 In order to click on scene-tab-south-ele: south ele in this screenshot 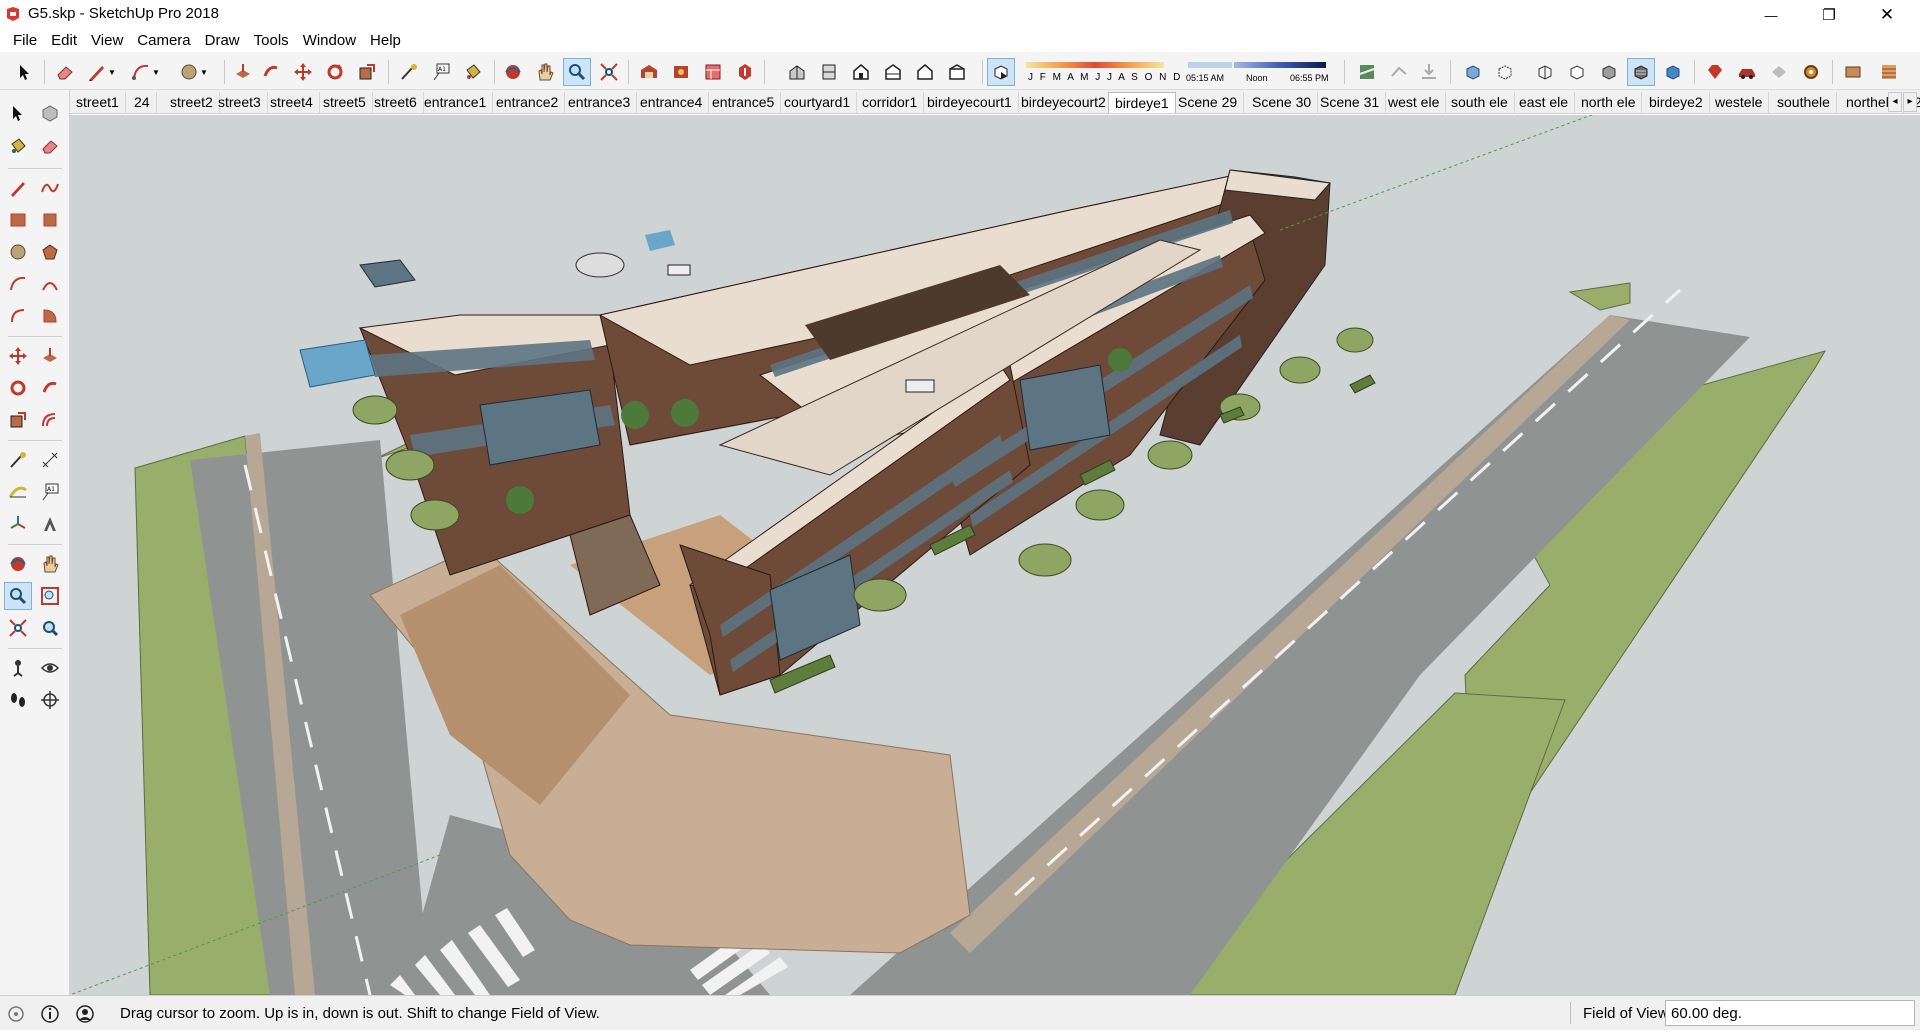, I will do `click(1480, 102)`.